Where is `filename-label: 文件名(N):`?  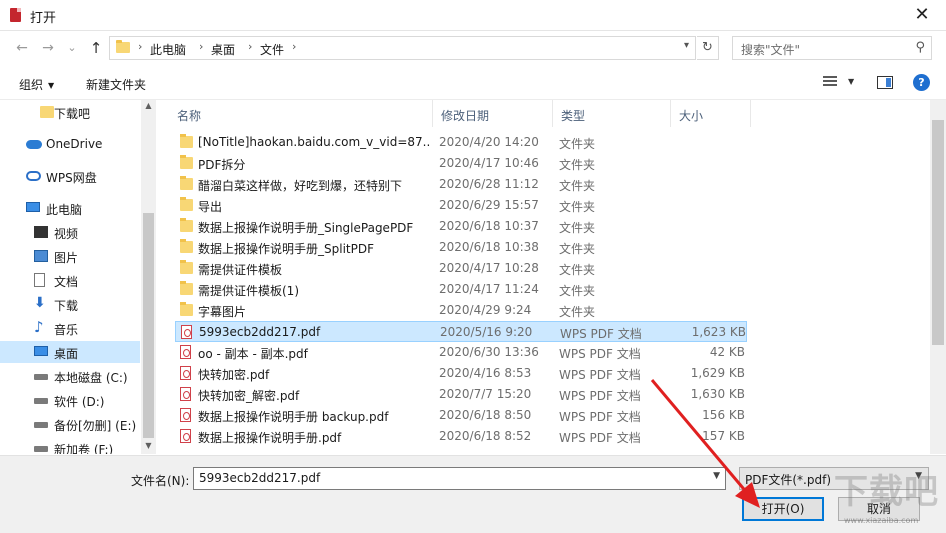
filename-label: 文件名(N): is located at coordinates (160, 481).